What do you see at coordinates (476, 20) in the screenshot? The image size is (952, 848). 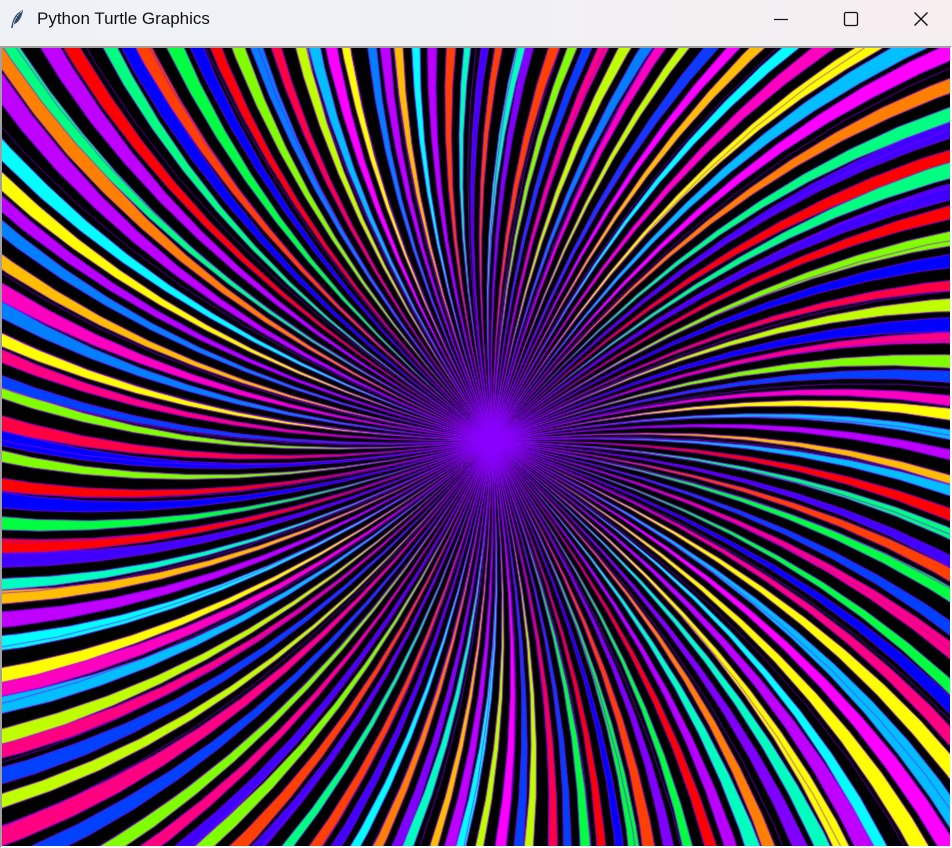 I see `title-bar: Python Turtle Graphics` at bounding box center [476, 20].